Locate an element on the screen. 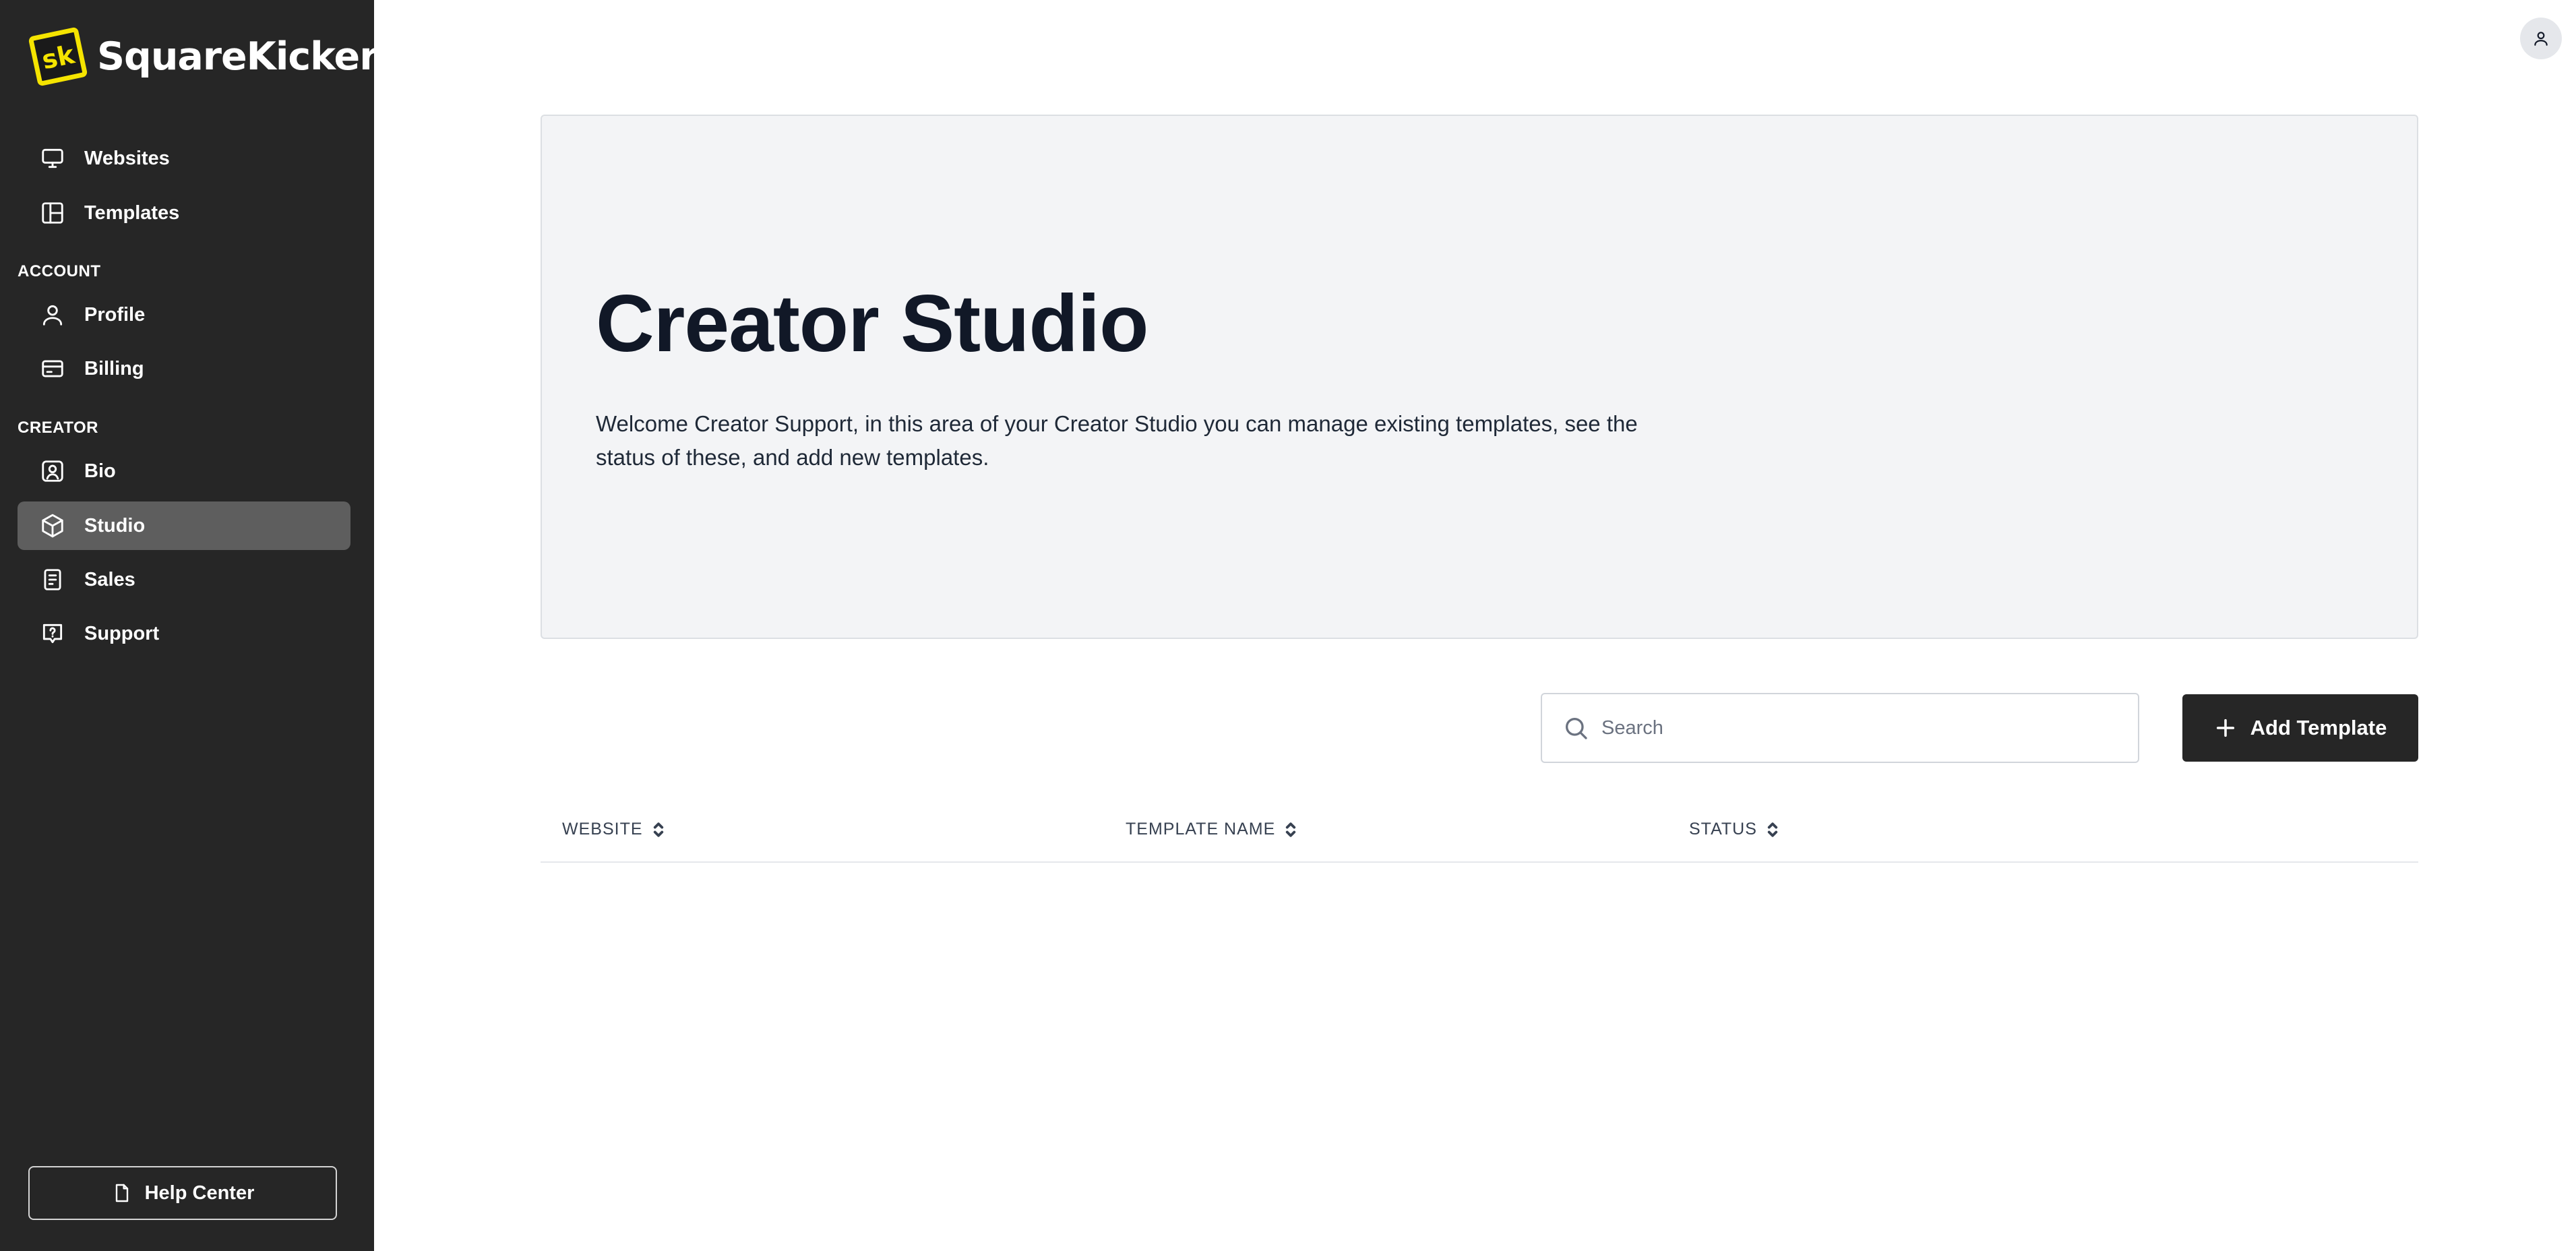 The height and width of the screenshot is (1251, 2576). column-header-website: WEBSITE is located at coordinates (614, 829).